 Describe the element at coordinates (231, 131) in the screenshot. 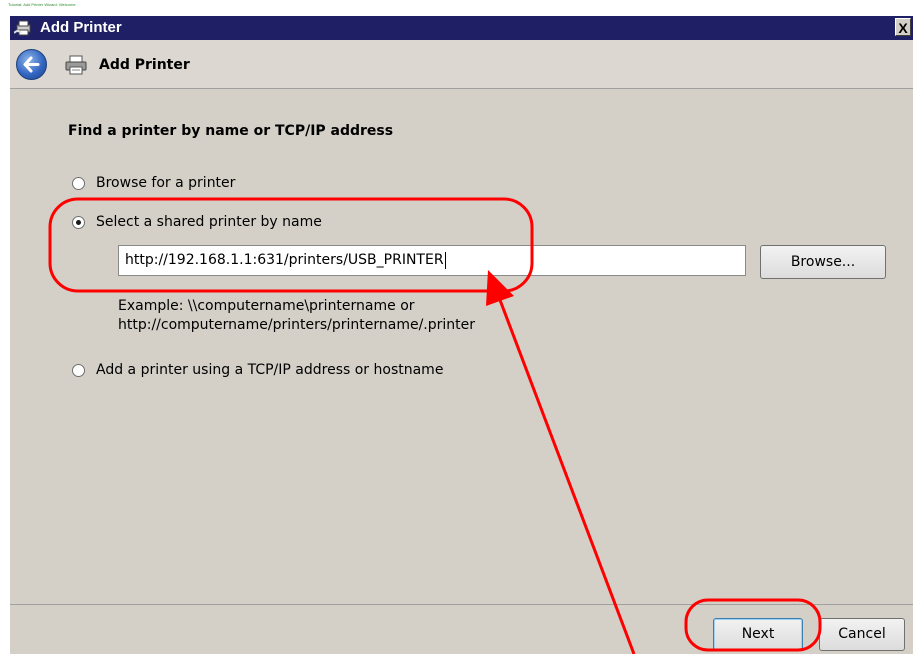

I see `page-heading: Find a printer by name or TCP/IP address` at that location.